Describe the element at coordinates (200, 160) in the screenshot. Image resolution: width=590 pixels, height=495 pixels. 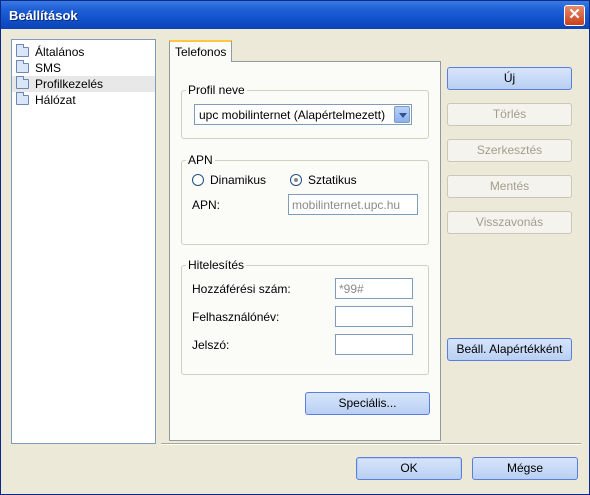
I see `group-title: APN` at that location.